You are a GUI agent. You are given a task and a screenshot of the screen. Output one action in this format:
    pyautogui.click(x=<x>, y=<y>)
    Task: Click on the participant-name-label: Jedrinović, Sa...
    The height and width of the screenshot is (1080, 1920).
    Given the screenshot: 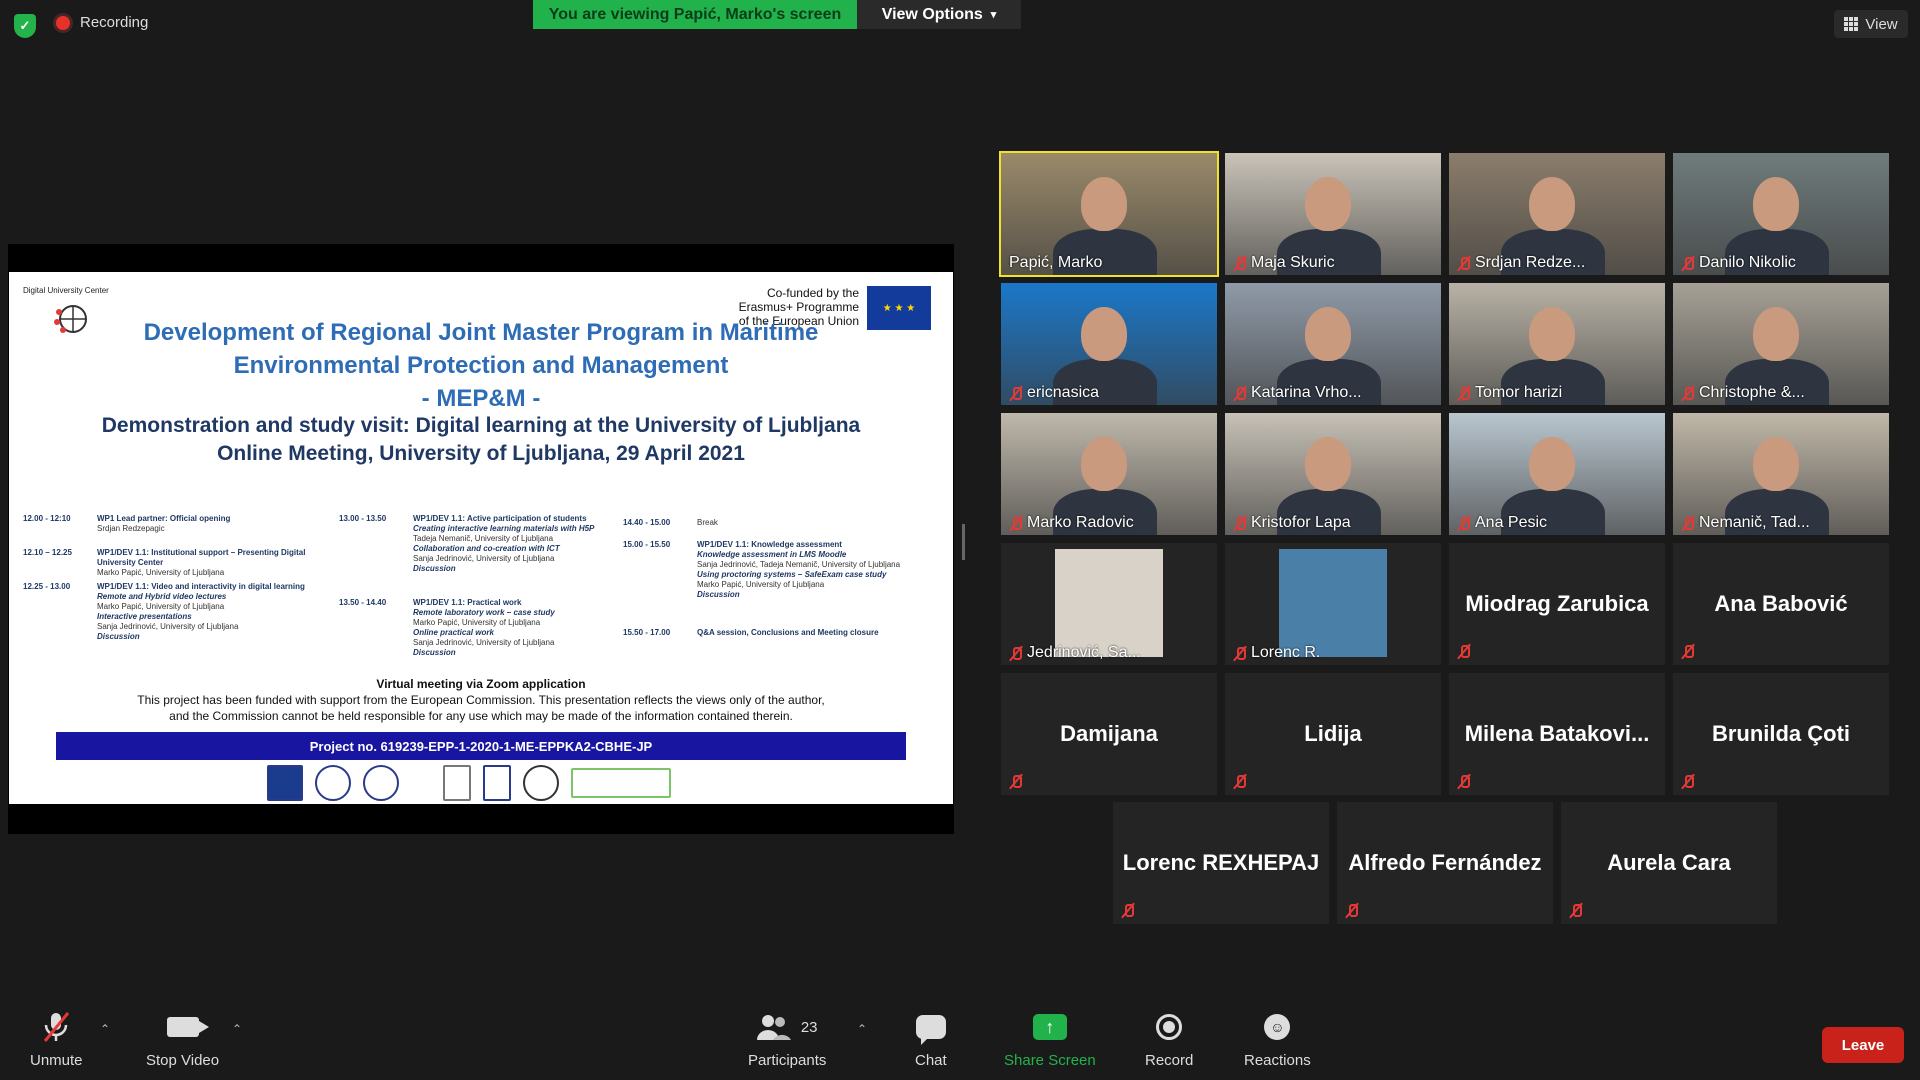 What is the action you would take?
    pyautogui.click(x=1075, y=653)
    